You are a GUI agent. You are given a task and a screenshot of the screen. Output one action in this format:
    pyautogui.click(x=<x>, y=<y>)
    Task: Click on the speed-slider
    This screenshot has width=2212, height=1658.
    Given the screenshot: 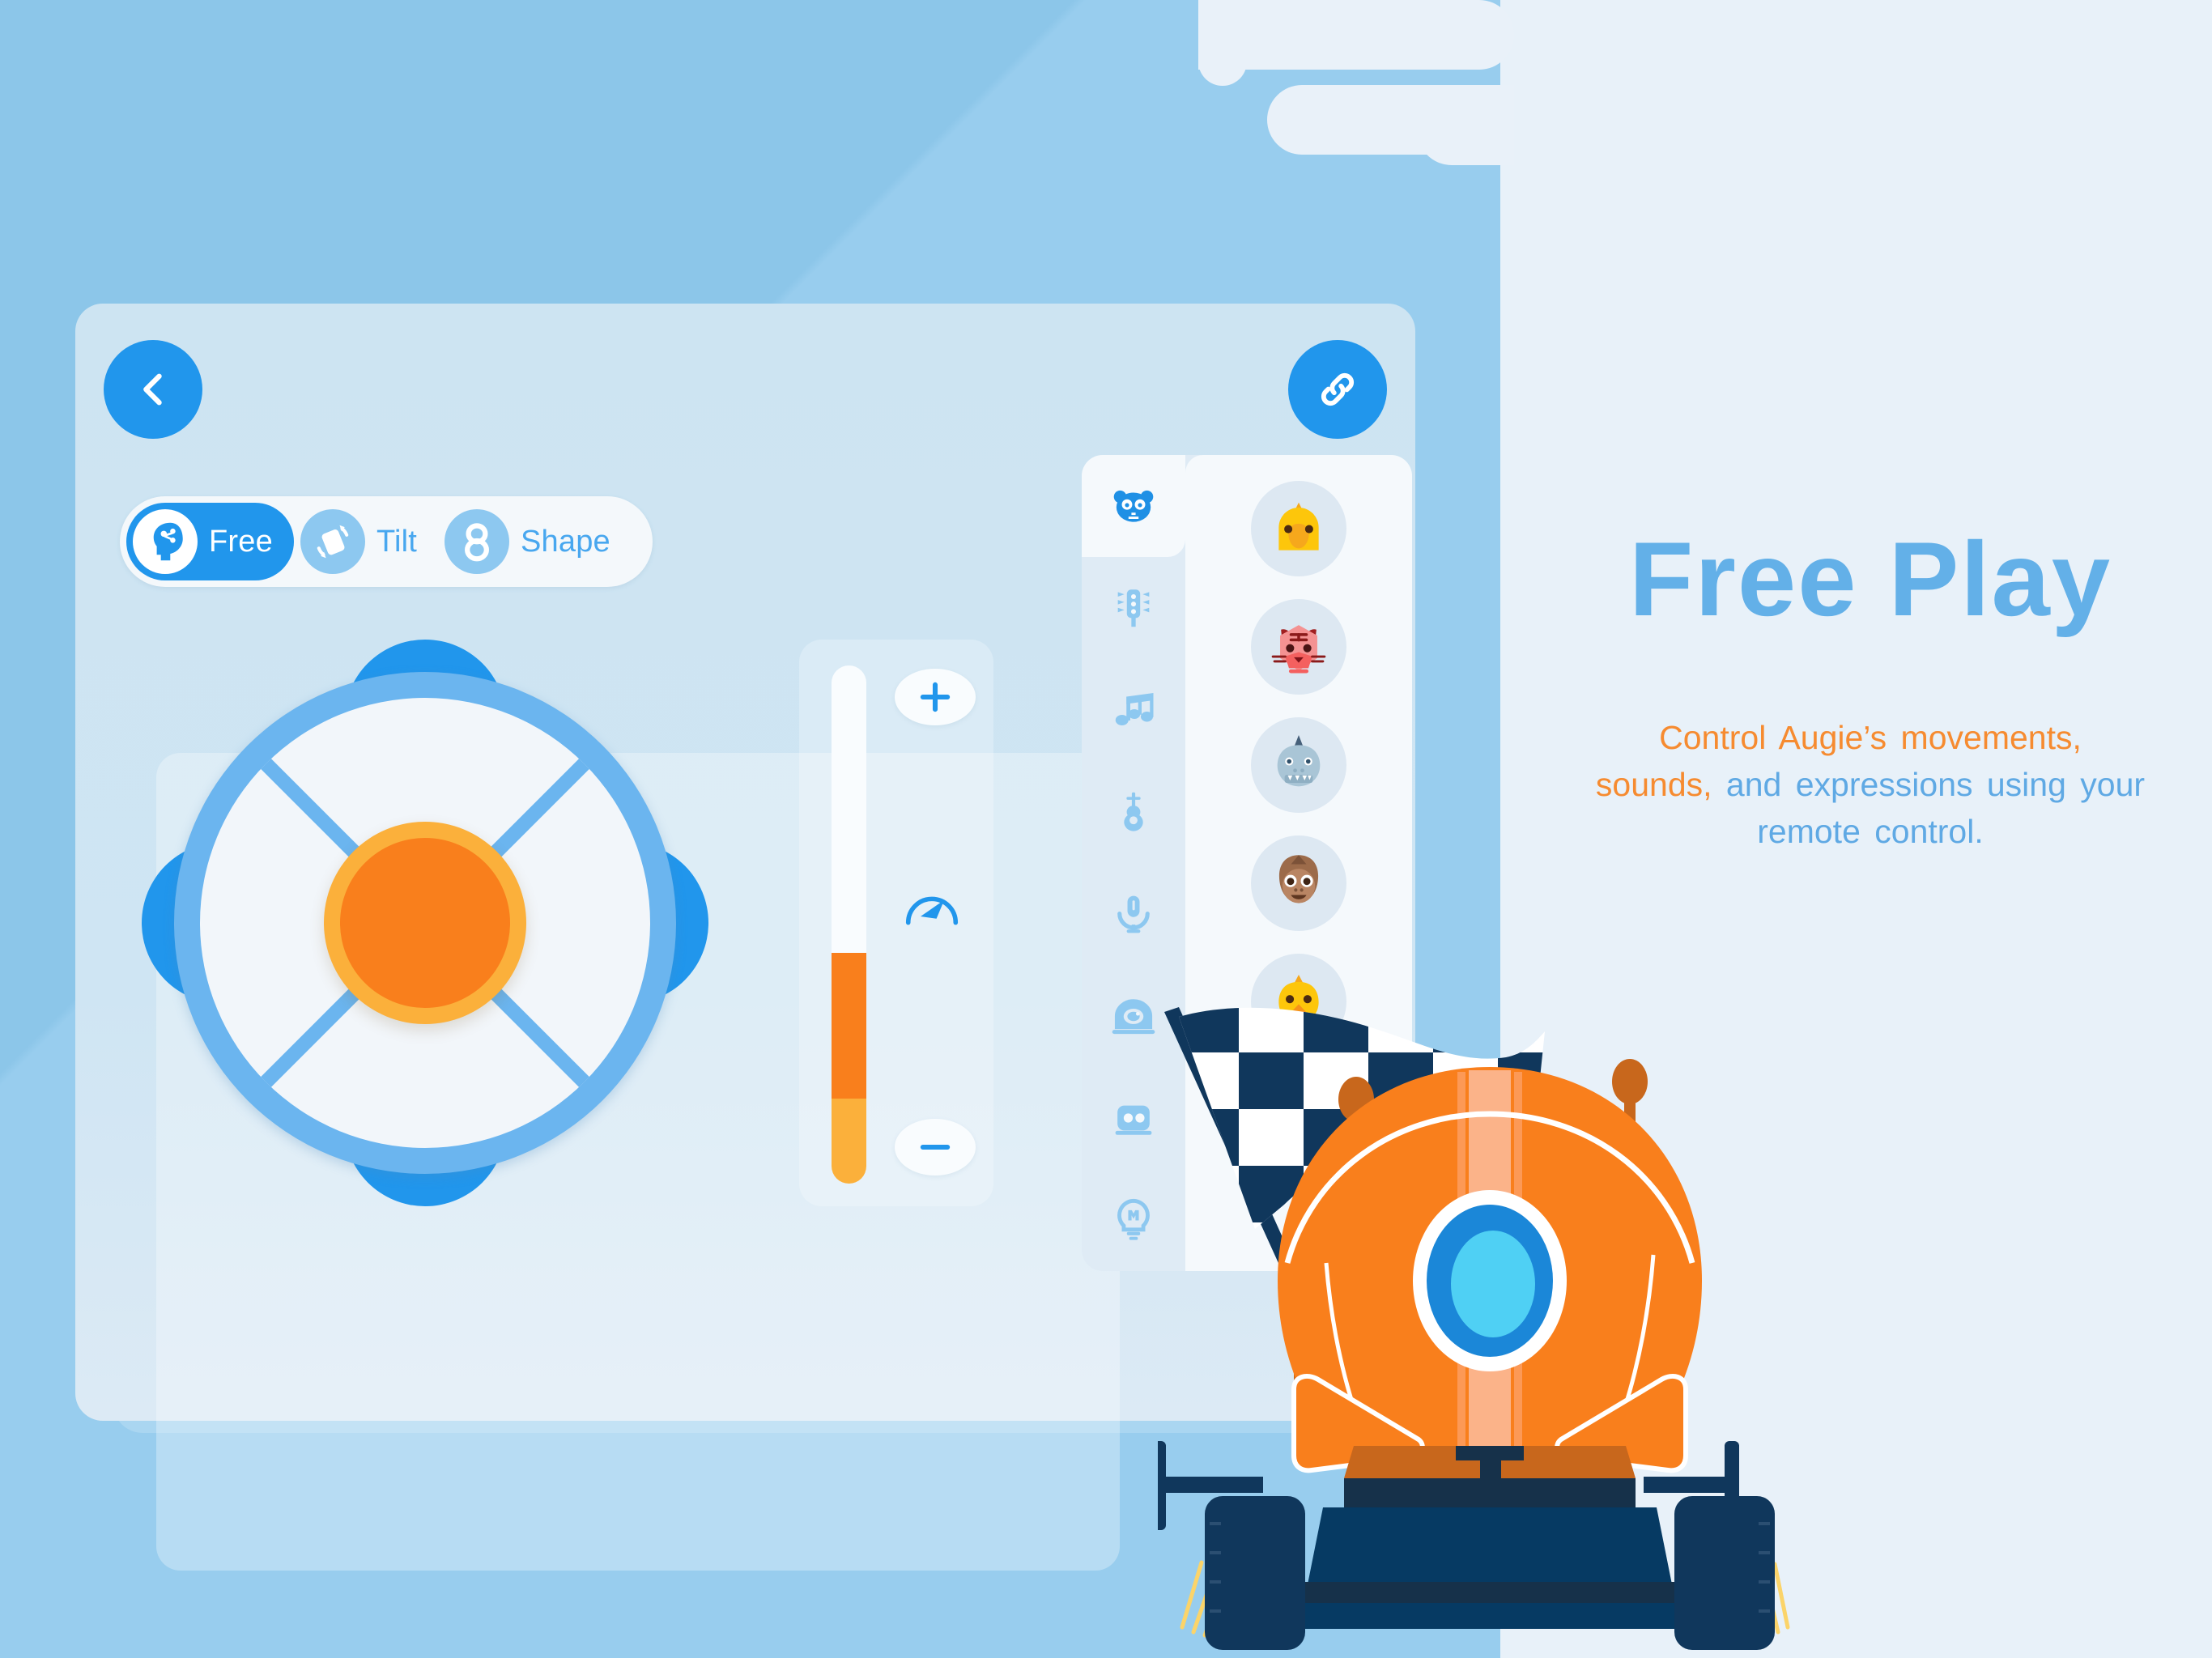 What is the action you would take?
    pyautogui.click(x=849, y=924)
    